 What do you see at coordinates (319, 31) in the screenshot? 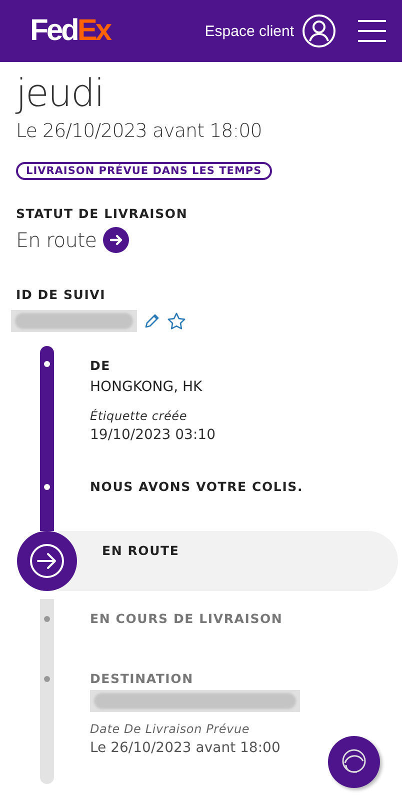
I see `user-icon` at bounding box center [319, 31].